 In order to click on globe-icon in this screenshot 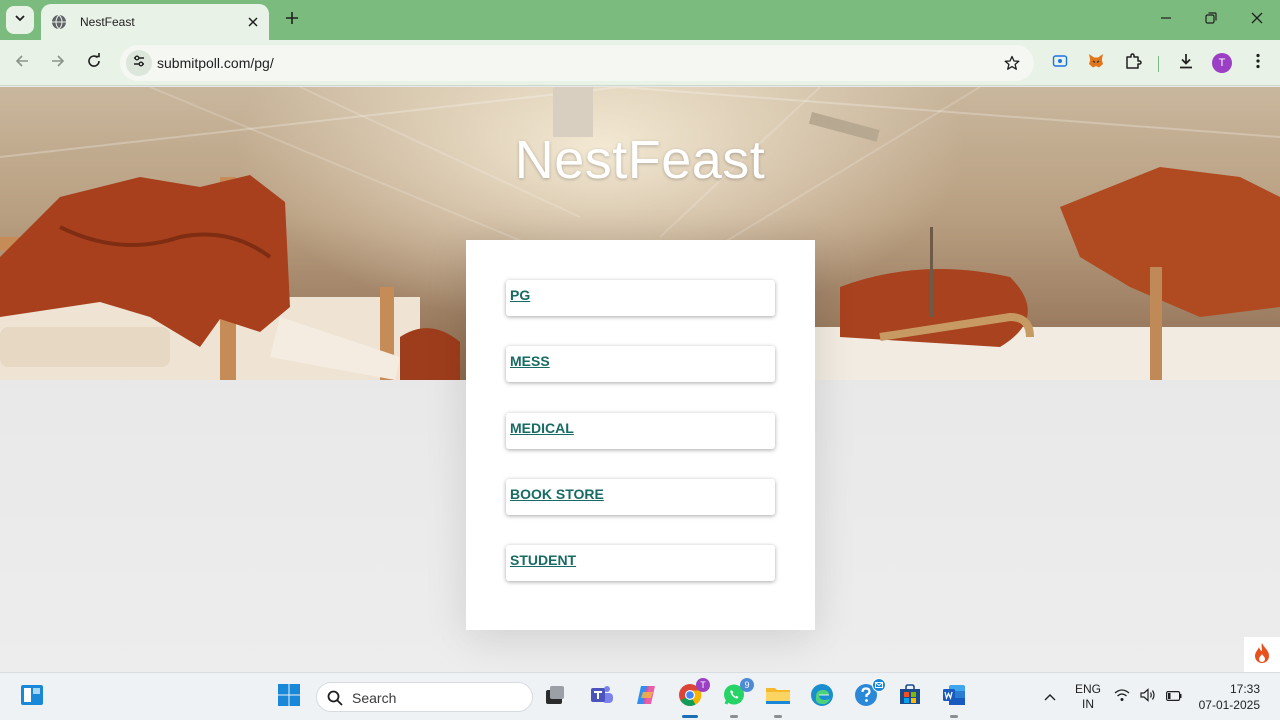, I will do `click(59, 22)`.